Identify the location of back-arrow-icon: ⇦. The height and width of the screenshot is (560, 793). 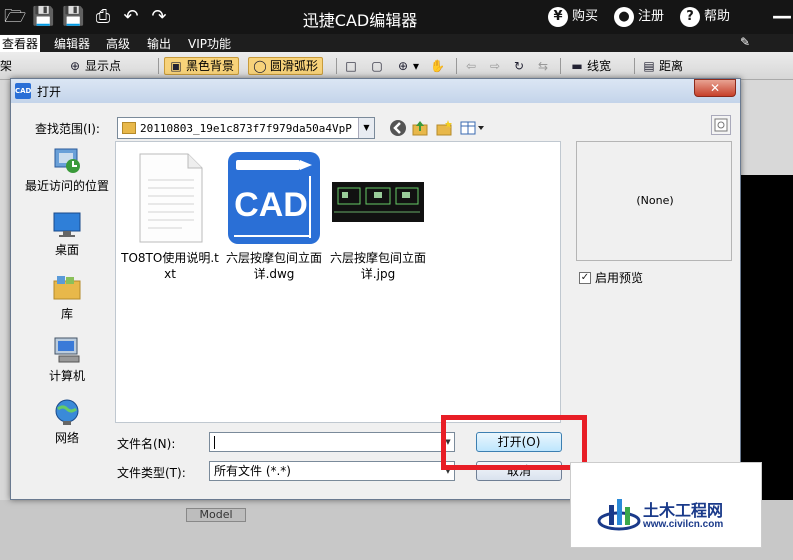
(472, 66).